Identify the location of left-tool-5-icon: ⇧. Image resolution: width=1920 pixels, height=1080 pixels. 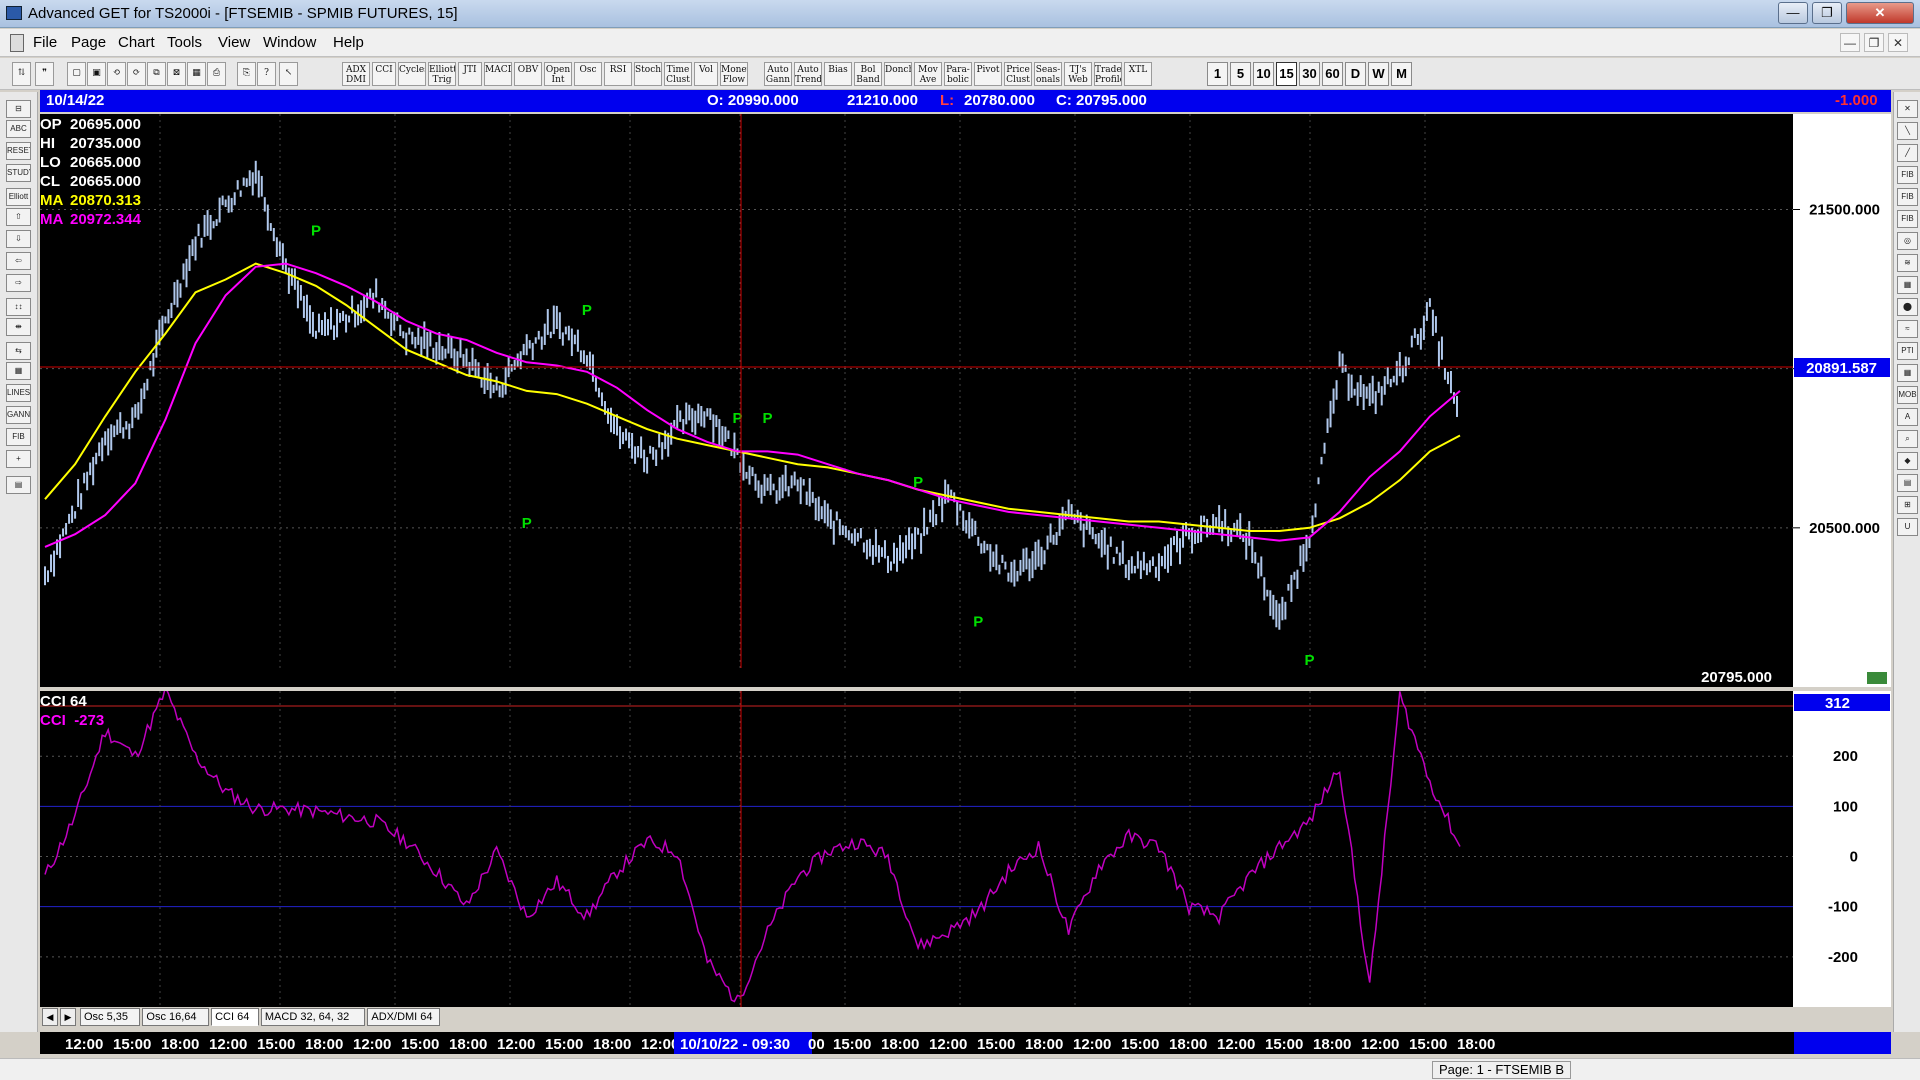
(18, 217).